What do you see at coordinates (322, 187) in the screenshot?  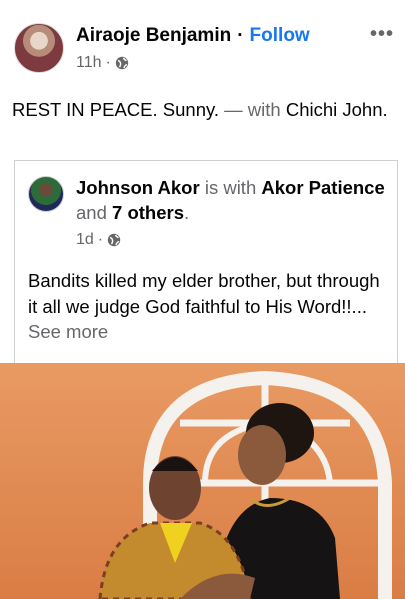 I see `shared-tagged-person: Akor Patience` at bounding box center [322, 187].